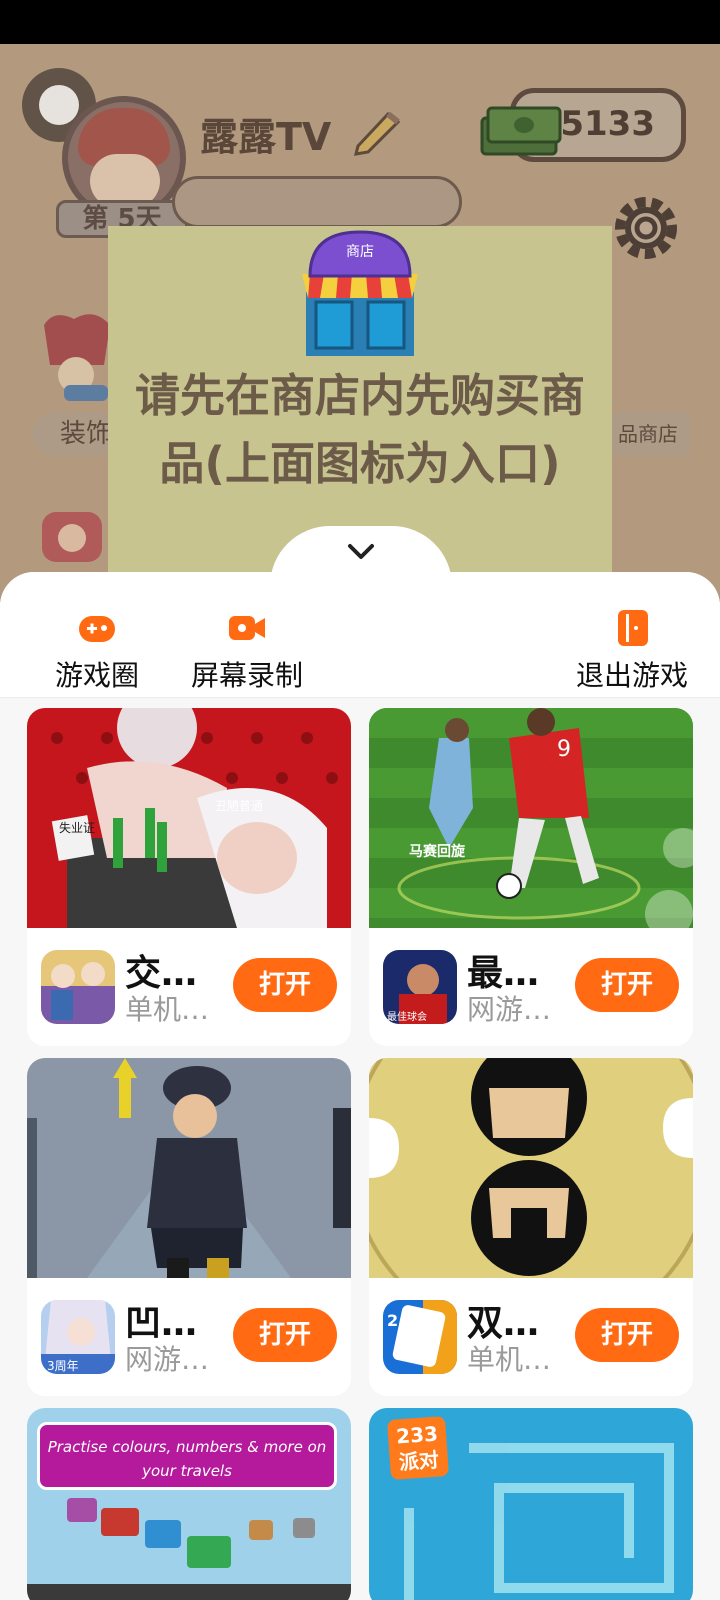  Describe the element at coordinates (418, 1448) in the screenshot. I see `party-logo: 233派对` at that location.